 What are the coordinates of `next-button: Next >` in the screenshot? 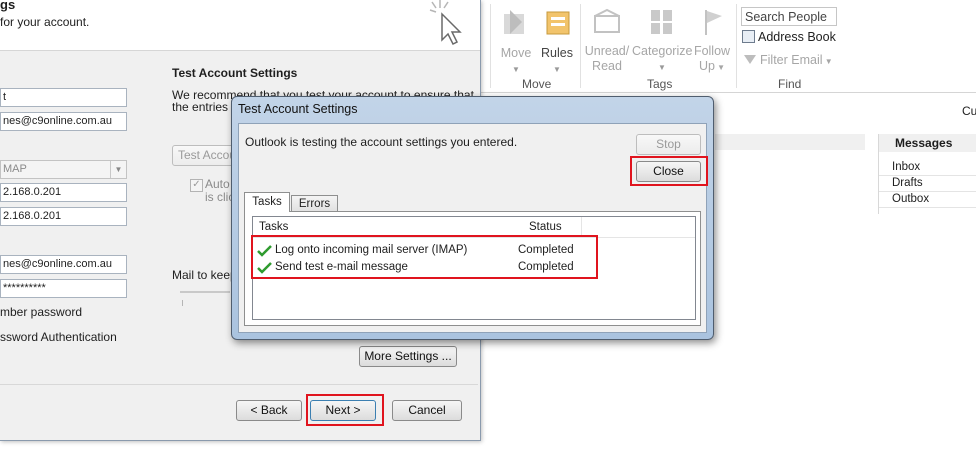 It's located at (343, 410).